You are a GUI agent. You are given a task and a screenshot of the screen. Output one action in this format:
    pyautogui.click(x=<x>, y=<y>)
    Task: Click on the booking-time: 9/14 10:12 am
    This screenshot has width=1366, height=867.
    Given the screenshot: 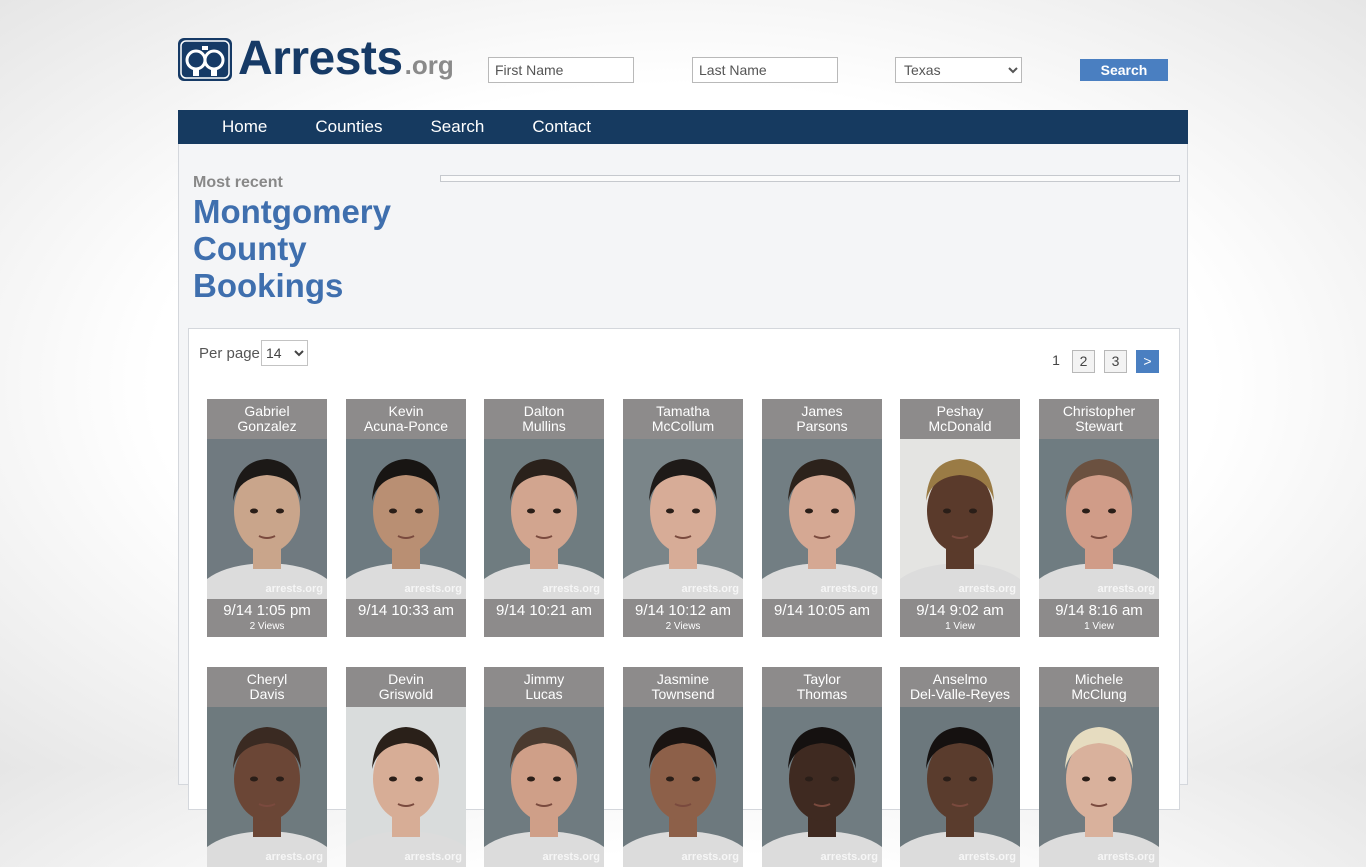 What is the action you would take?
    pyautogui.click(x=683, y=610)
    